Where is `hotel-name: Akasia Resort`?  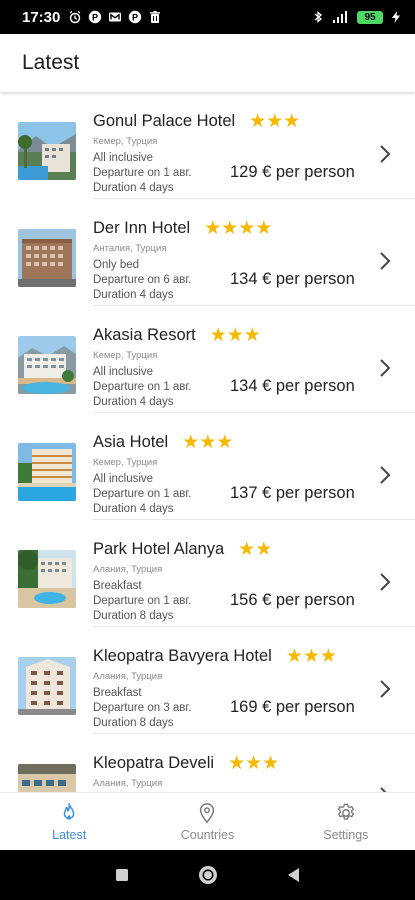
hotel-name: Akasia Resort is located at coordinates (144, 335).